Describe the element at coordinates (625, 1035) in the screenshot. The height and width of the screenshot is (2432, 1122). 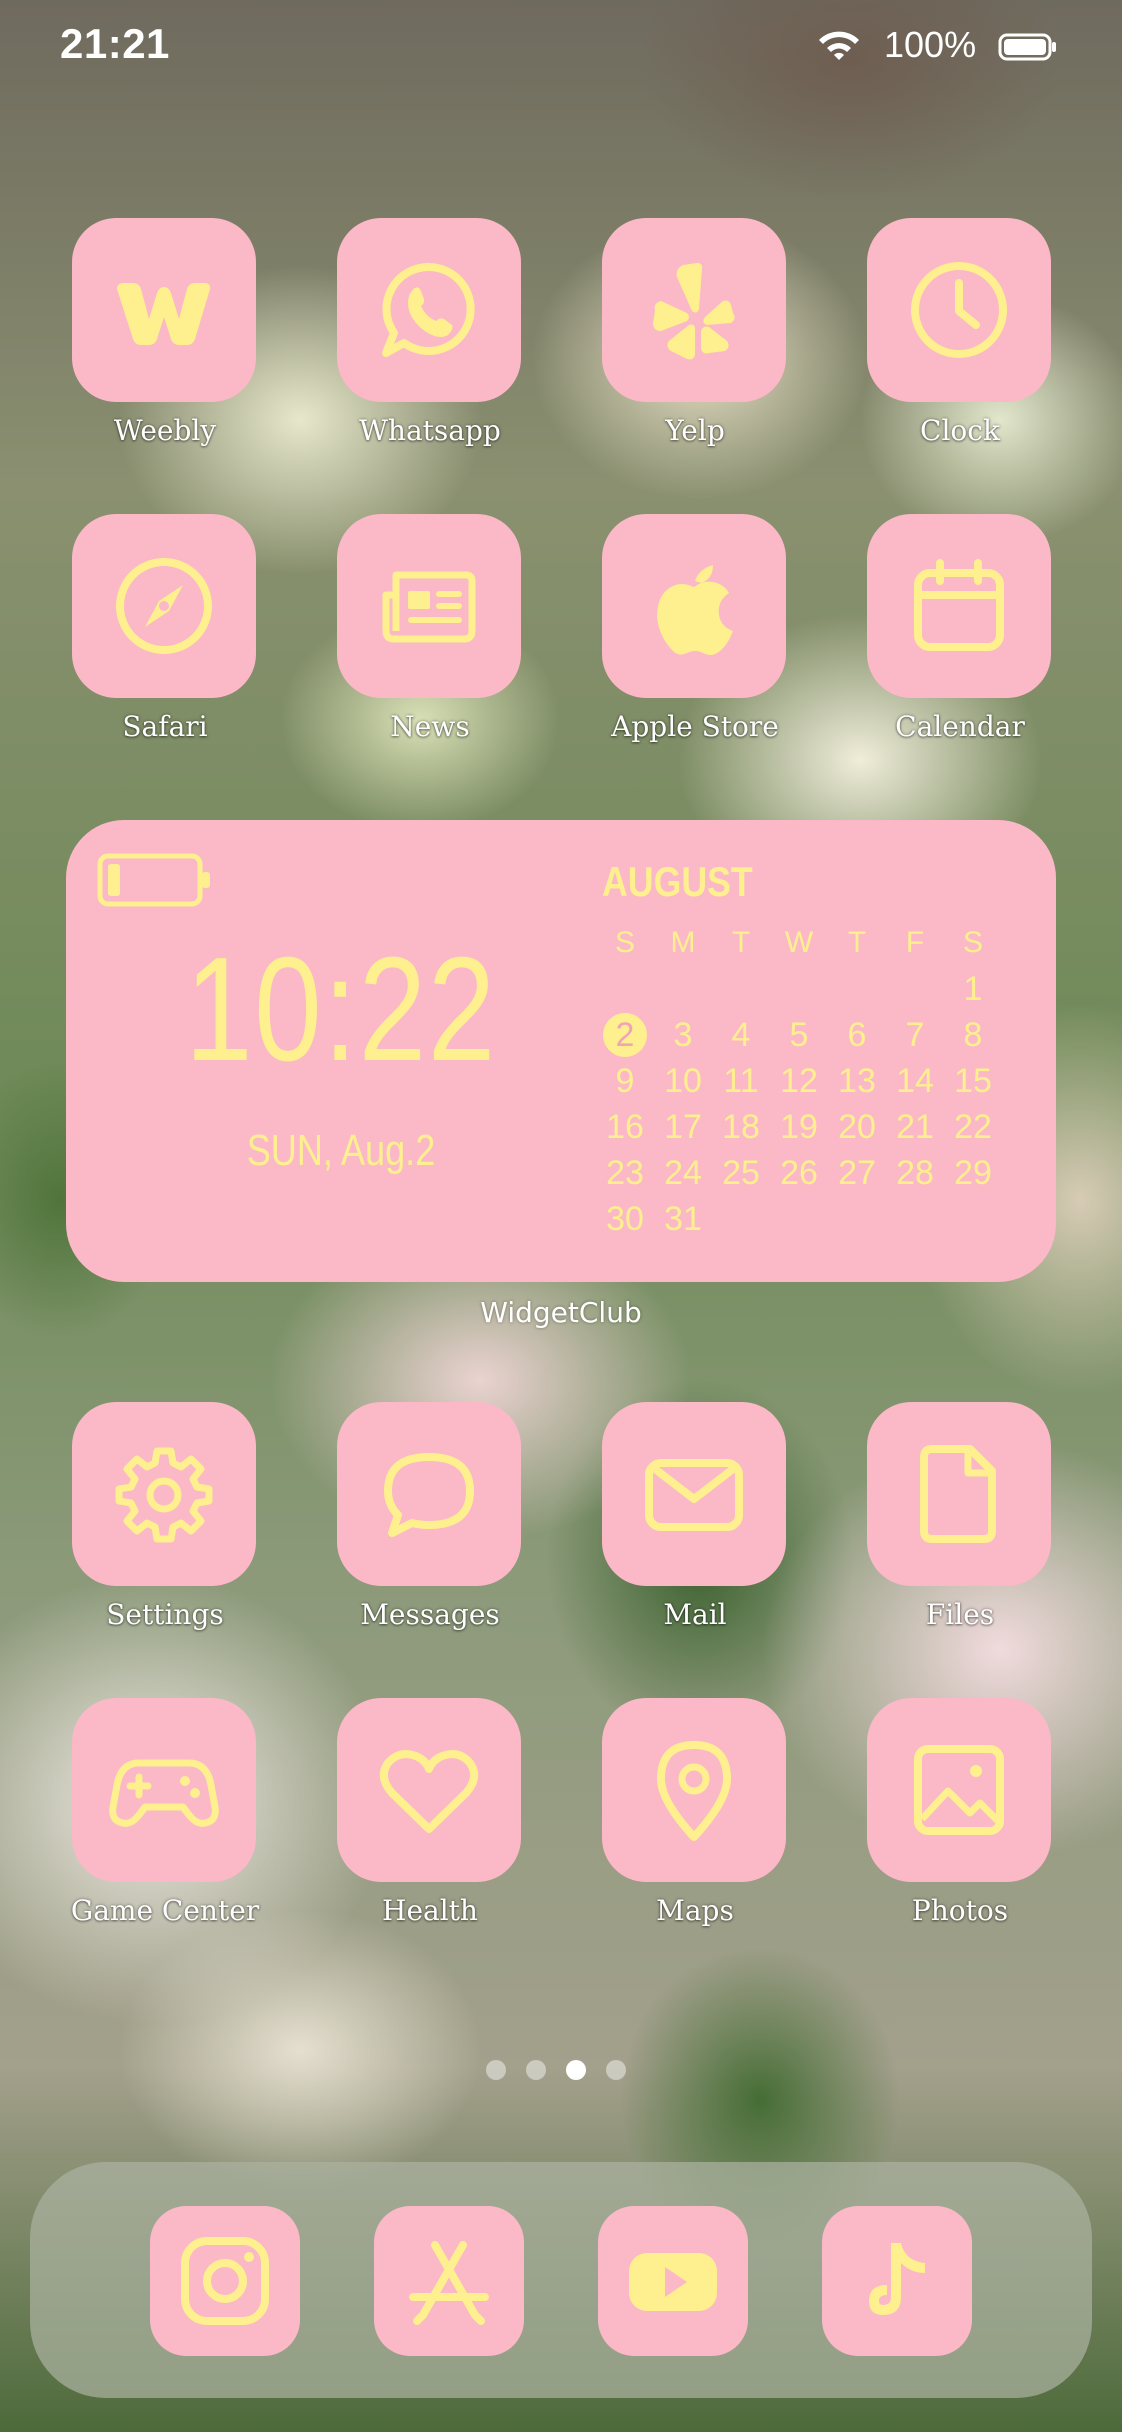
I see `calendar-day: 2` at that location.